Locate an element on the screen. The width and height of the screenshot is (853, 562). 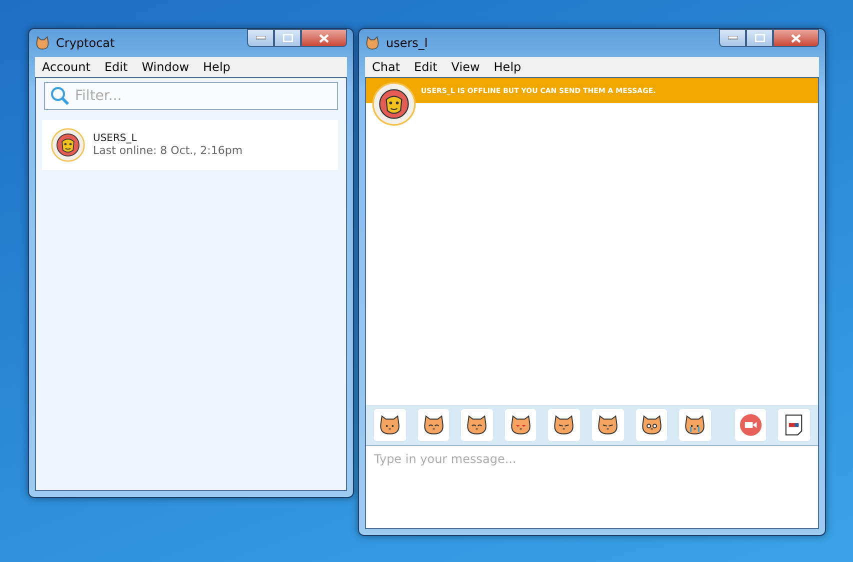
menu-item: Account is located at coordinates (66, 67).